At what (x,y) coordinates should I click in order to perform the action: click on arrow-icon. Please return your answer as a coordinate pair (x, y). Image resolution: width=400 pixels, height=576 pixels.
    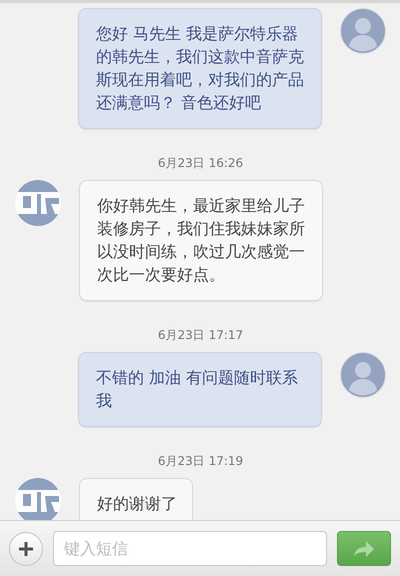
    Looking at the image, I should click on (364, 548).